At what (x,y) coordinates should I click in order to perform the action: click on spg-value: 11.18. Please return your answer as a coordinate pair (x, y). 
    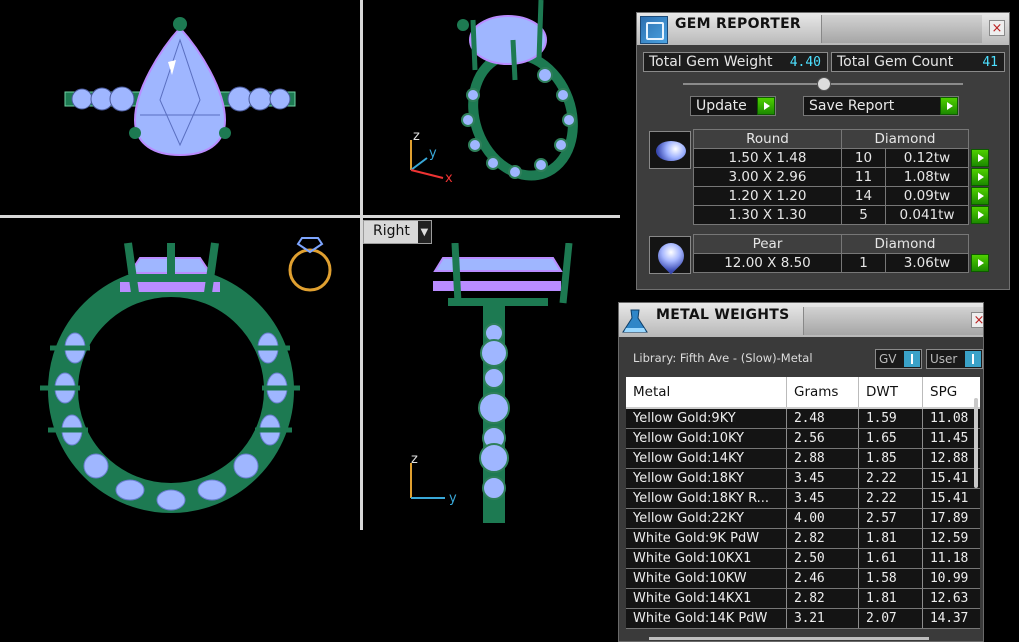
    Looking at the image, I should click on (951, 558).